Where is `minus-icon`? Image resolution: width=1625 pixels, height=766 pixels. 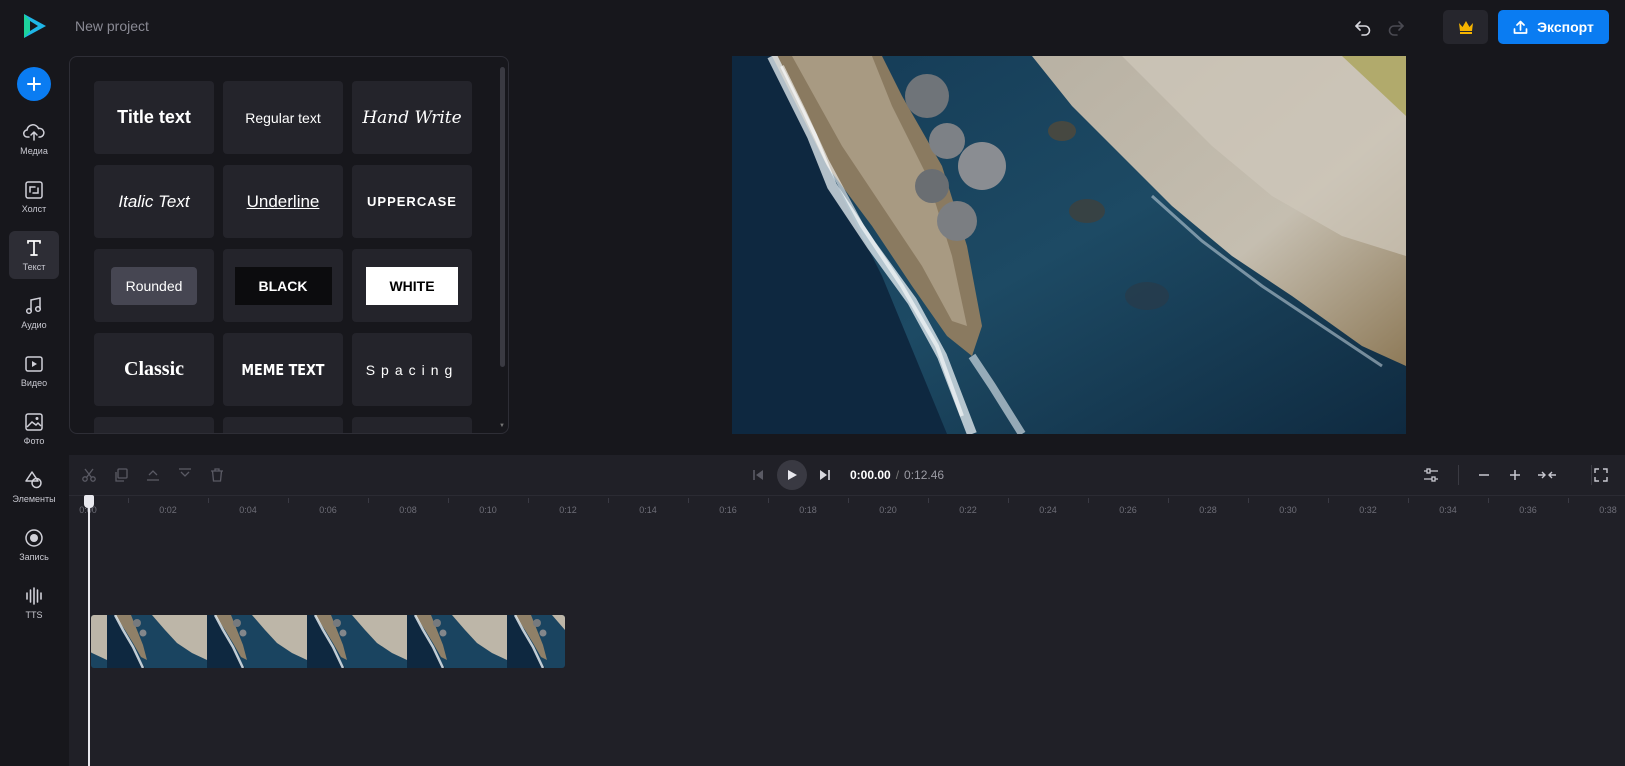 minus-icon is located at coordinates (1484, 475).